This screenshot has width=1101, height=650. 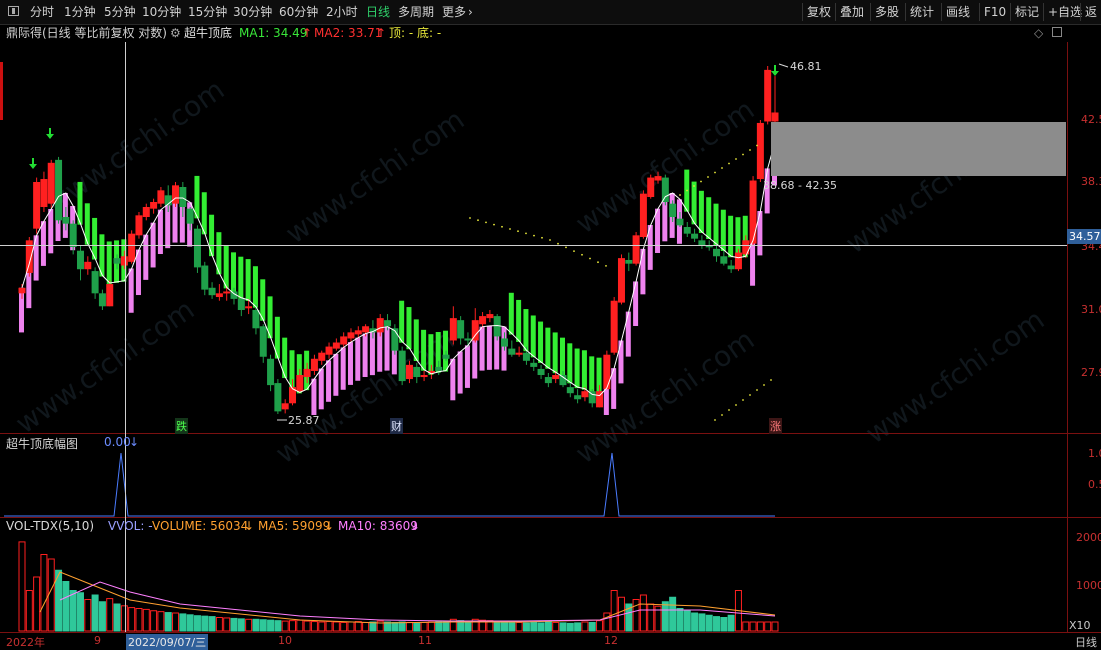 What do you see at coordinates (1091, 181) in the screenshot?
I see `price-axis-tick: 38.3` at bounding box center [1091, 181].